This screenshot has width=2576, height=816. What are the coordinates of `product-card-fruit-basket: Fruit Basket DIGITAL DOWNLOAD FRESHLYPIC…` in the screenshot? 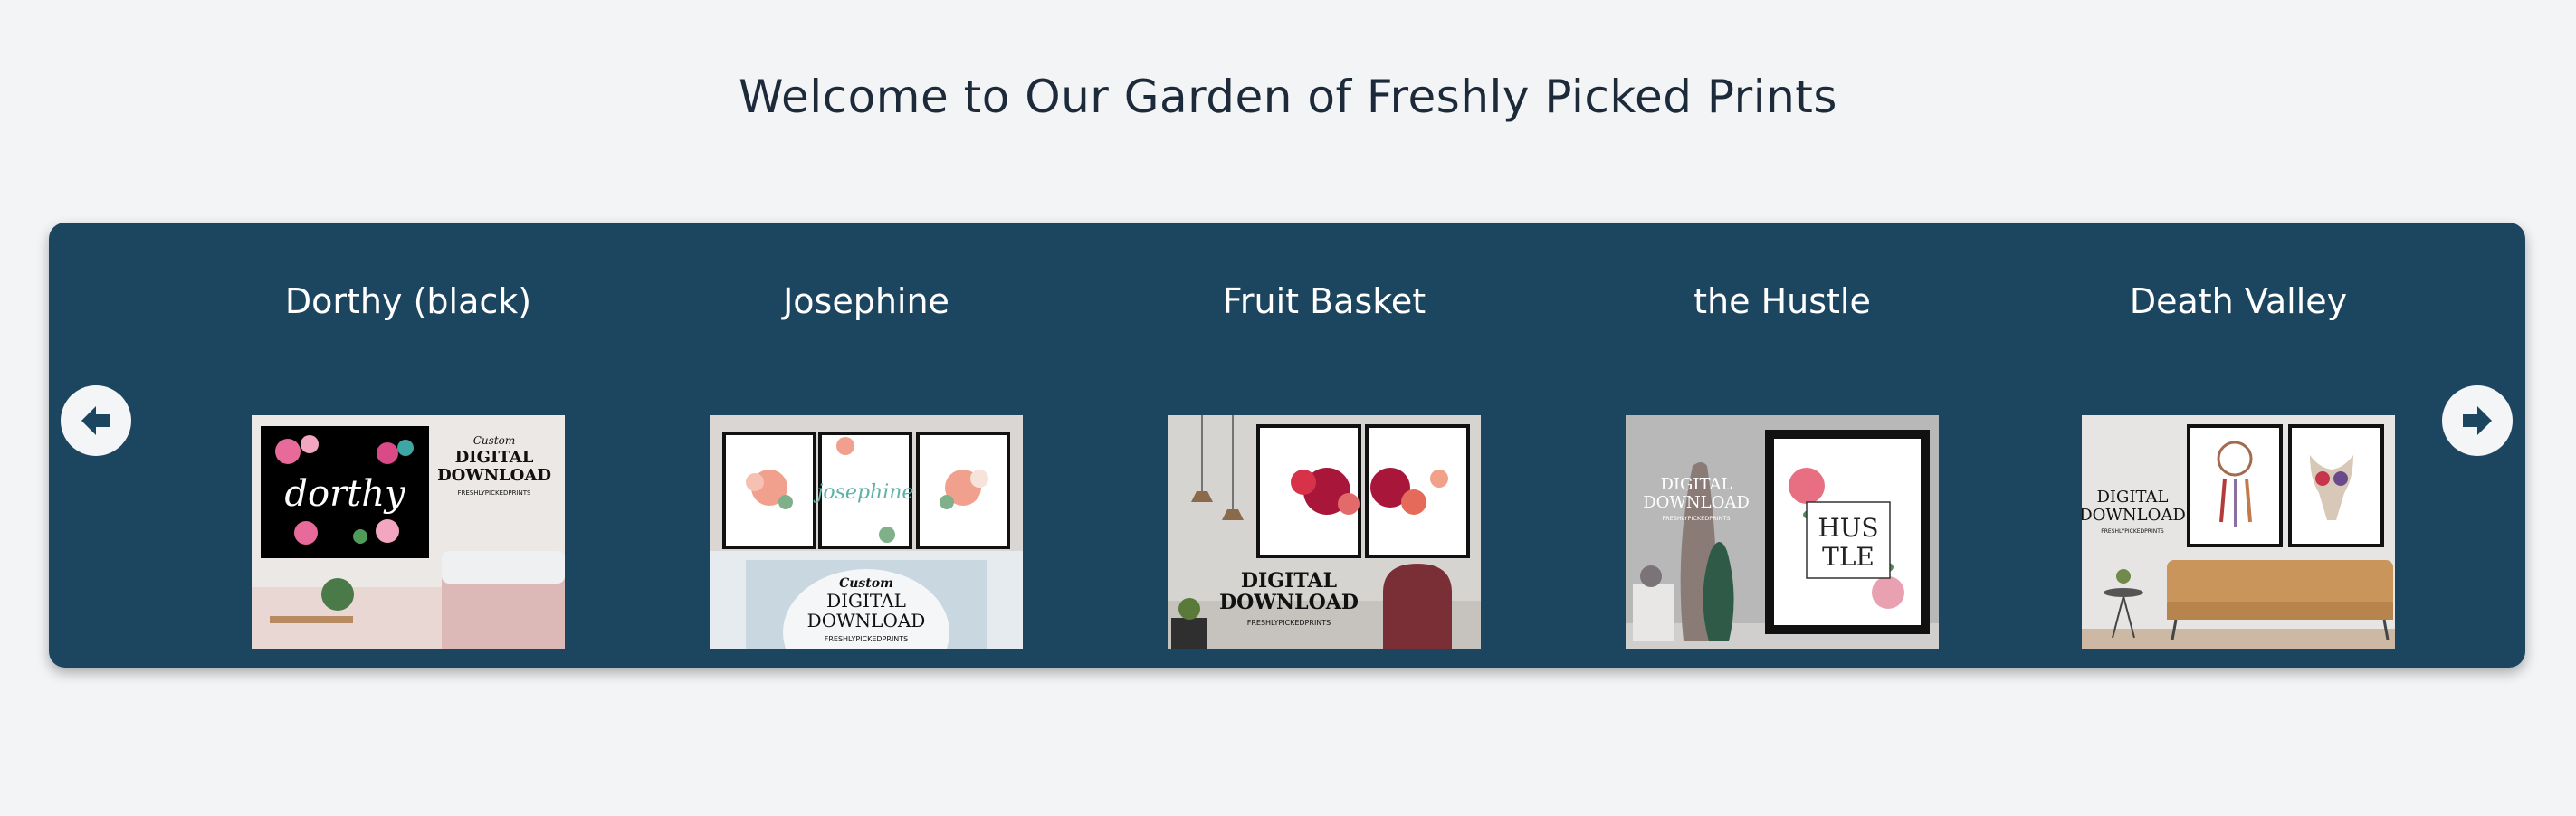 It's located at (1324, 464).